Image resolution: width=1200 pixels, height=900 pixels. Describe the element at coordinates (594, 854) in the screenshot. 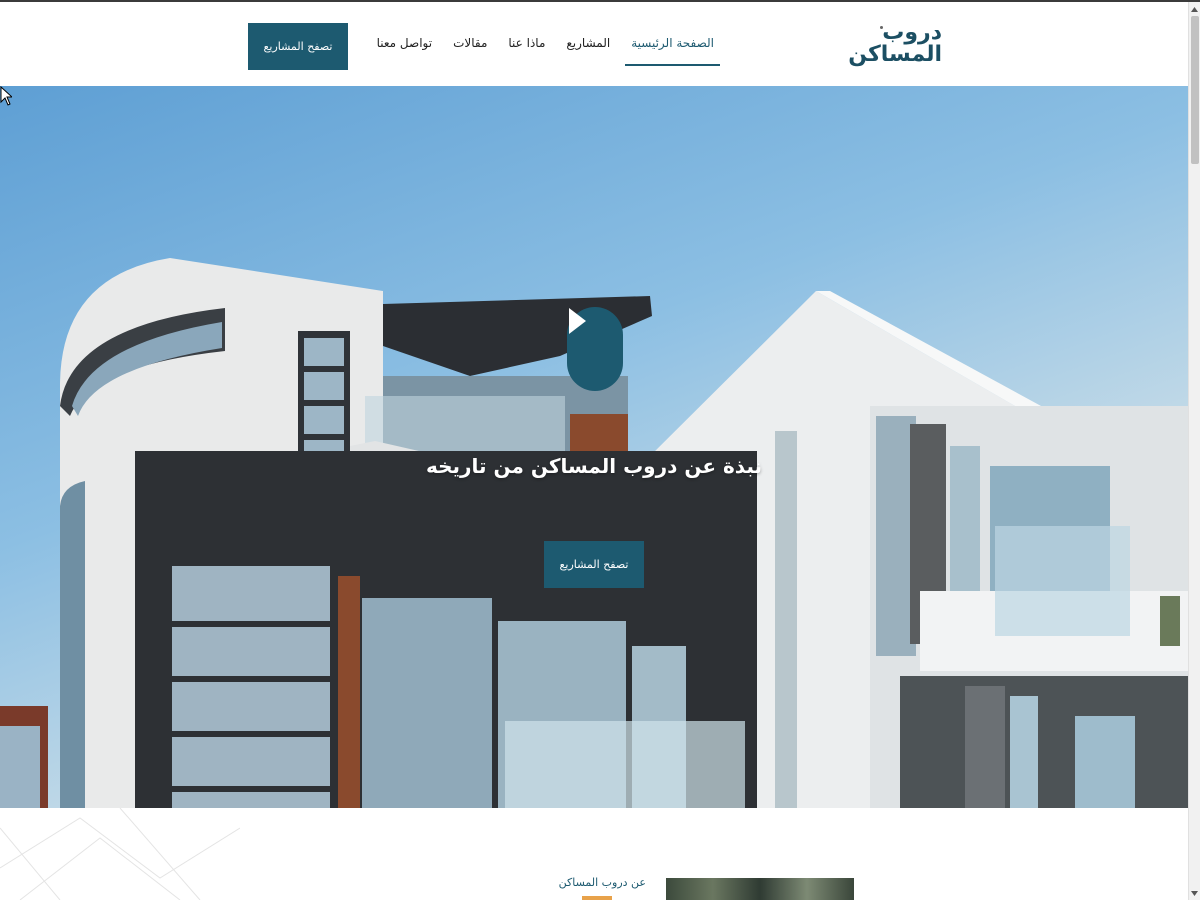

I see `about-section: عن دروب المساكن` at that location.